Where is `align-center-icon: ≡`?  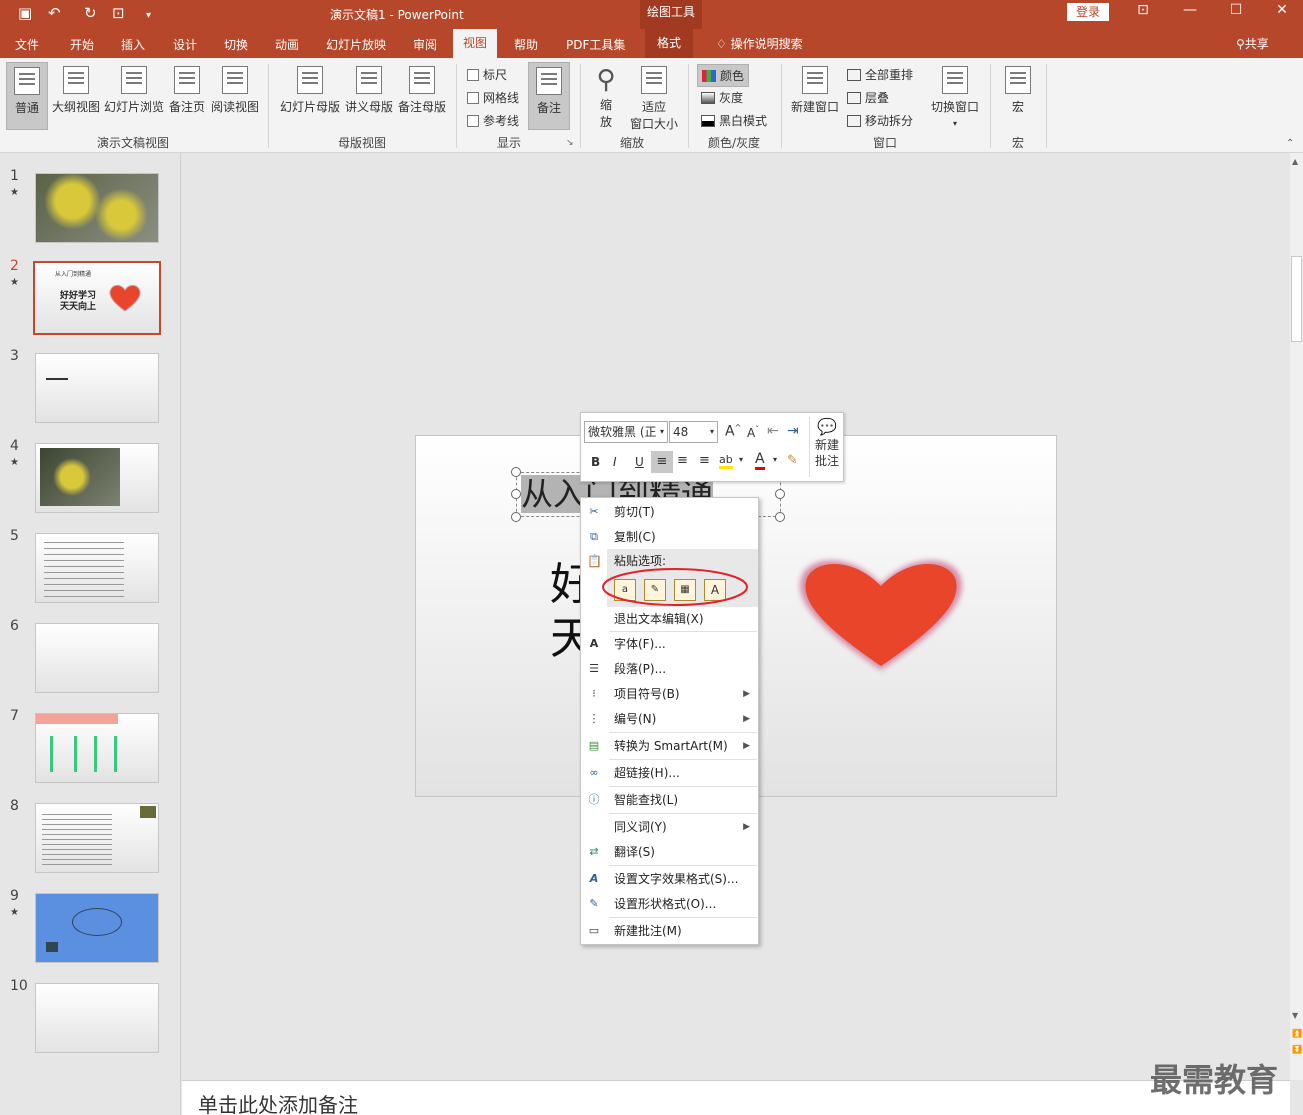 align-center-icon: ≡ is located at coordinates (682, 460).